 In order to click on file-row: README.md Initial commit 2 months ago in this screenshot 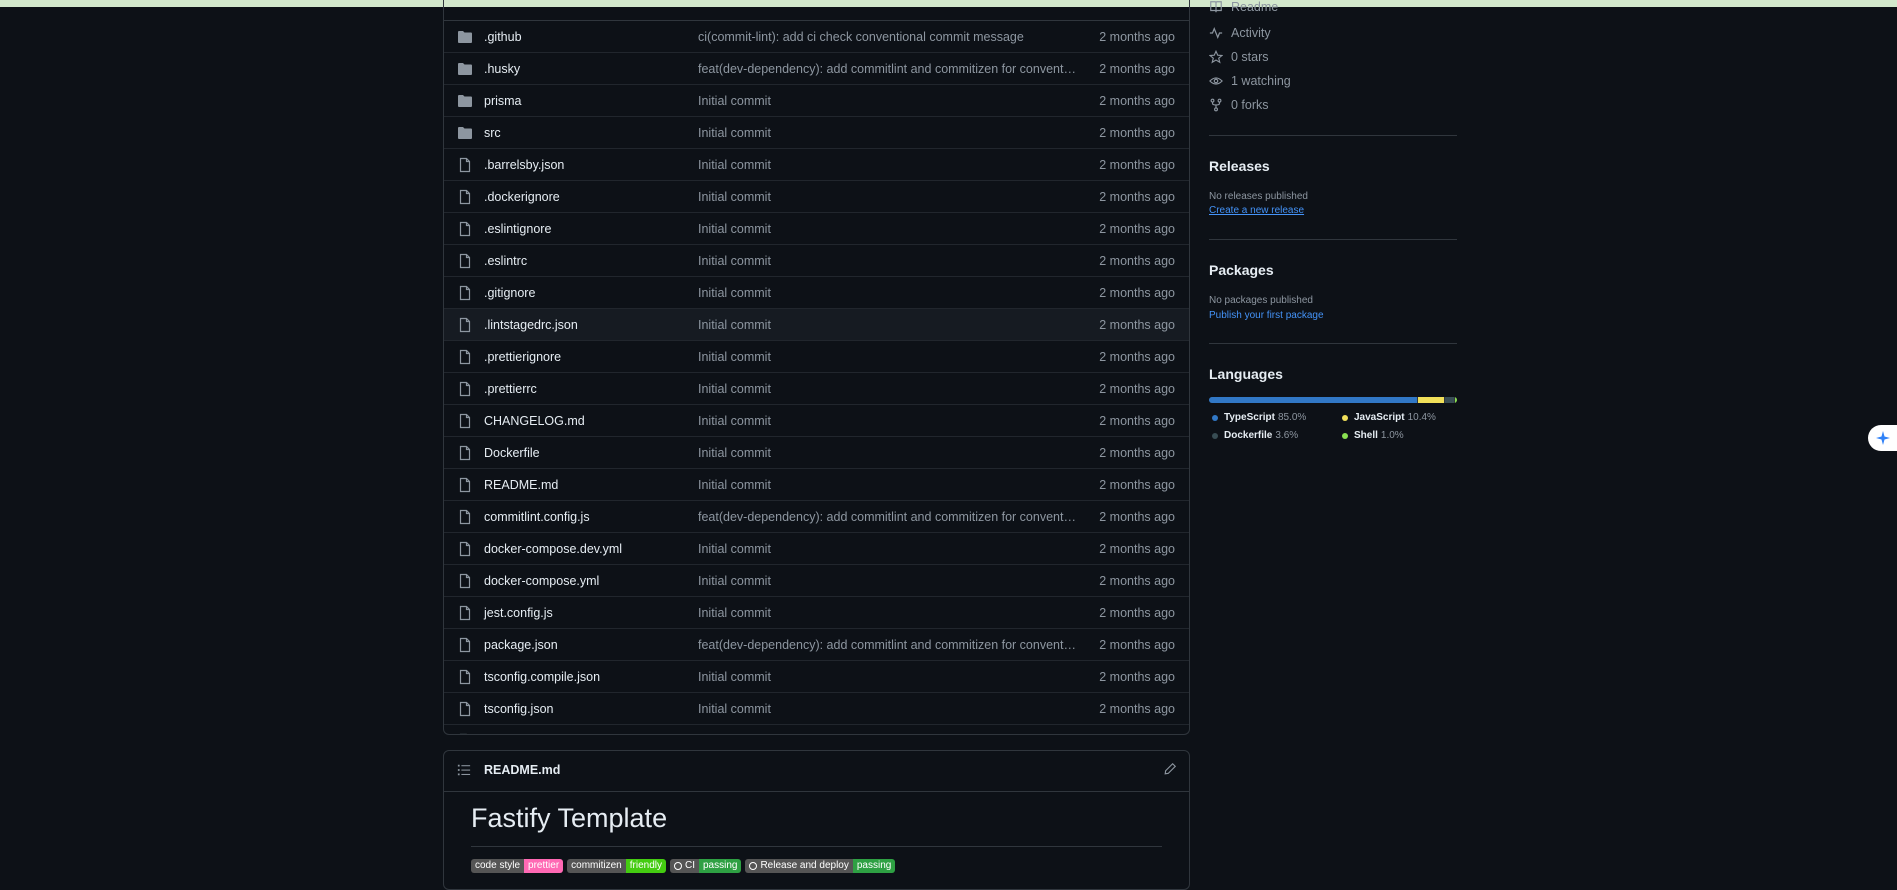, I will do `click(816, 485)`.